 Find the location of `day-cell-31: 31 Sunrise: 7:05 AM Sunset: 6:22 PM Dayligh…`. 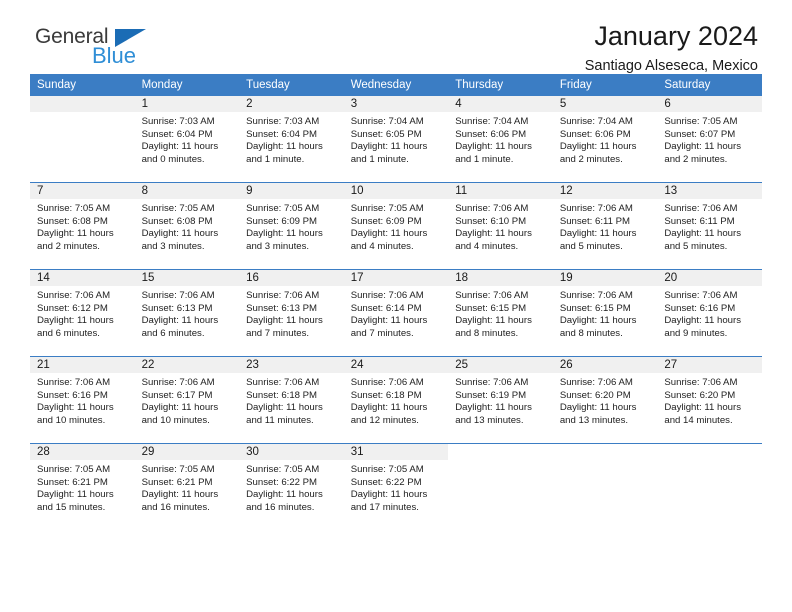

day-cell-31: 31 Sunrise: 7:05 AM Sunset: 6:22 PM Dayligh… is located at coordinates (396, 487).